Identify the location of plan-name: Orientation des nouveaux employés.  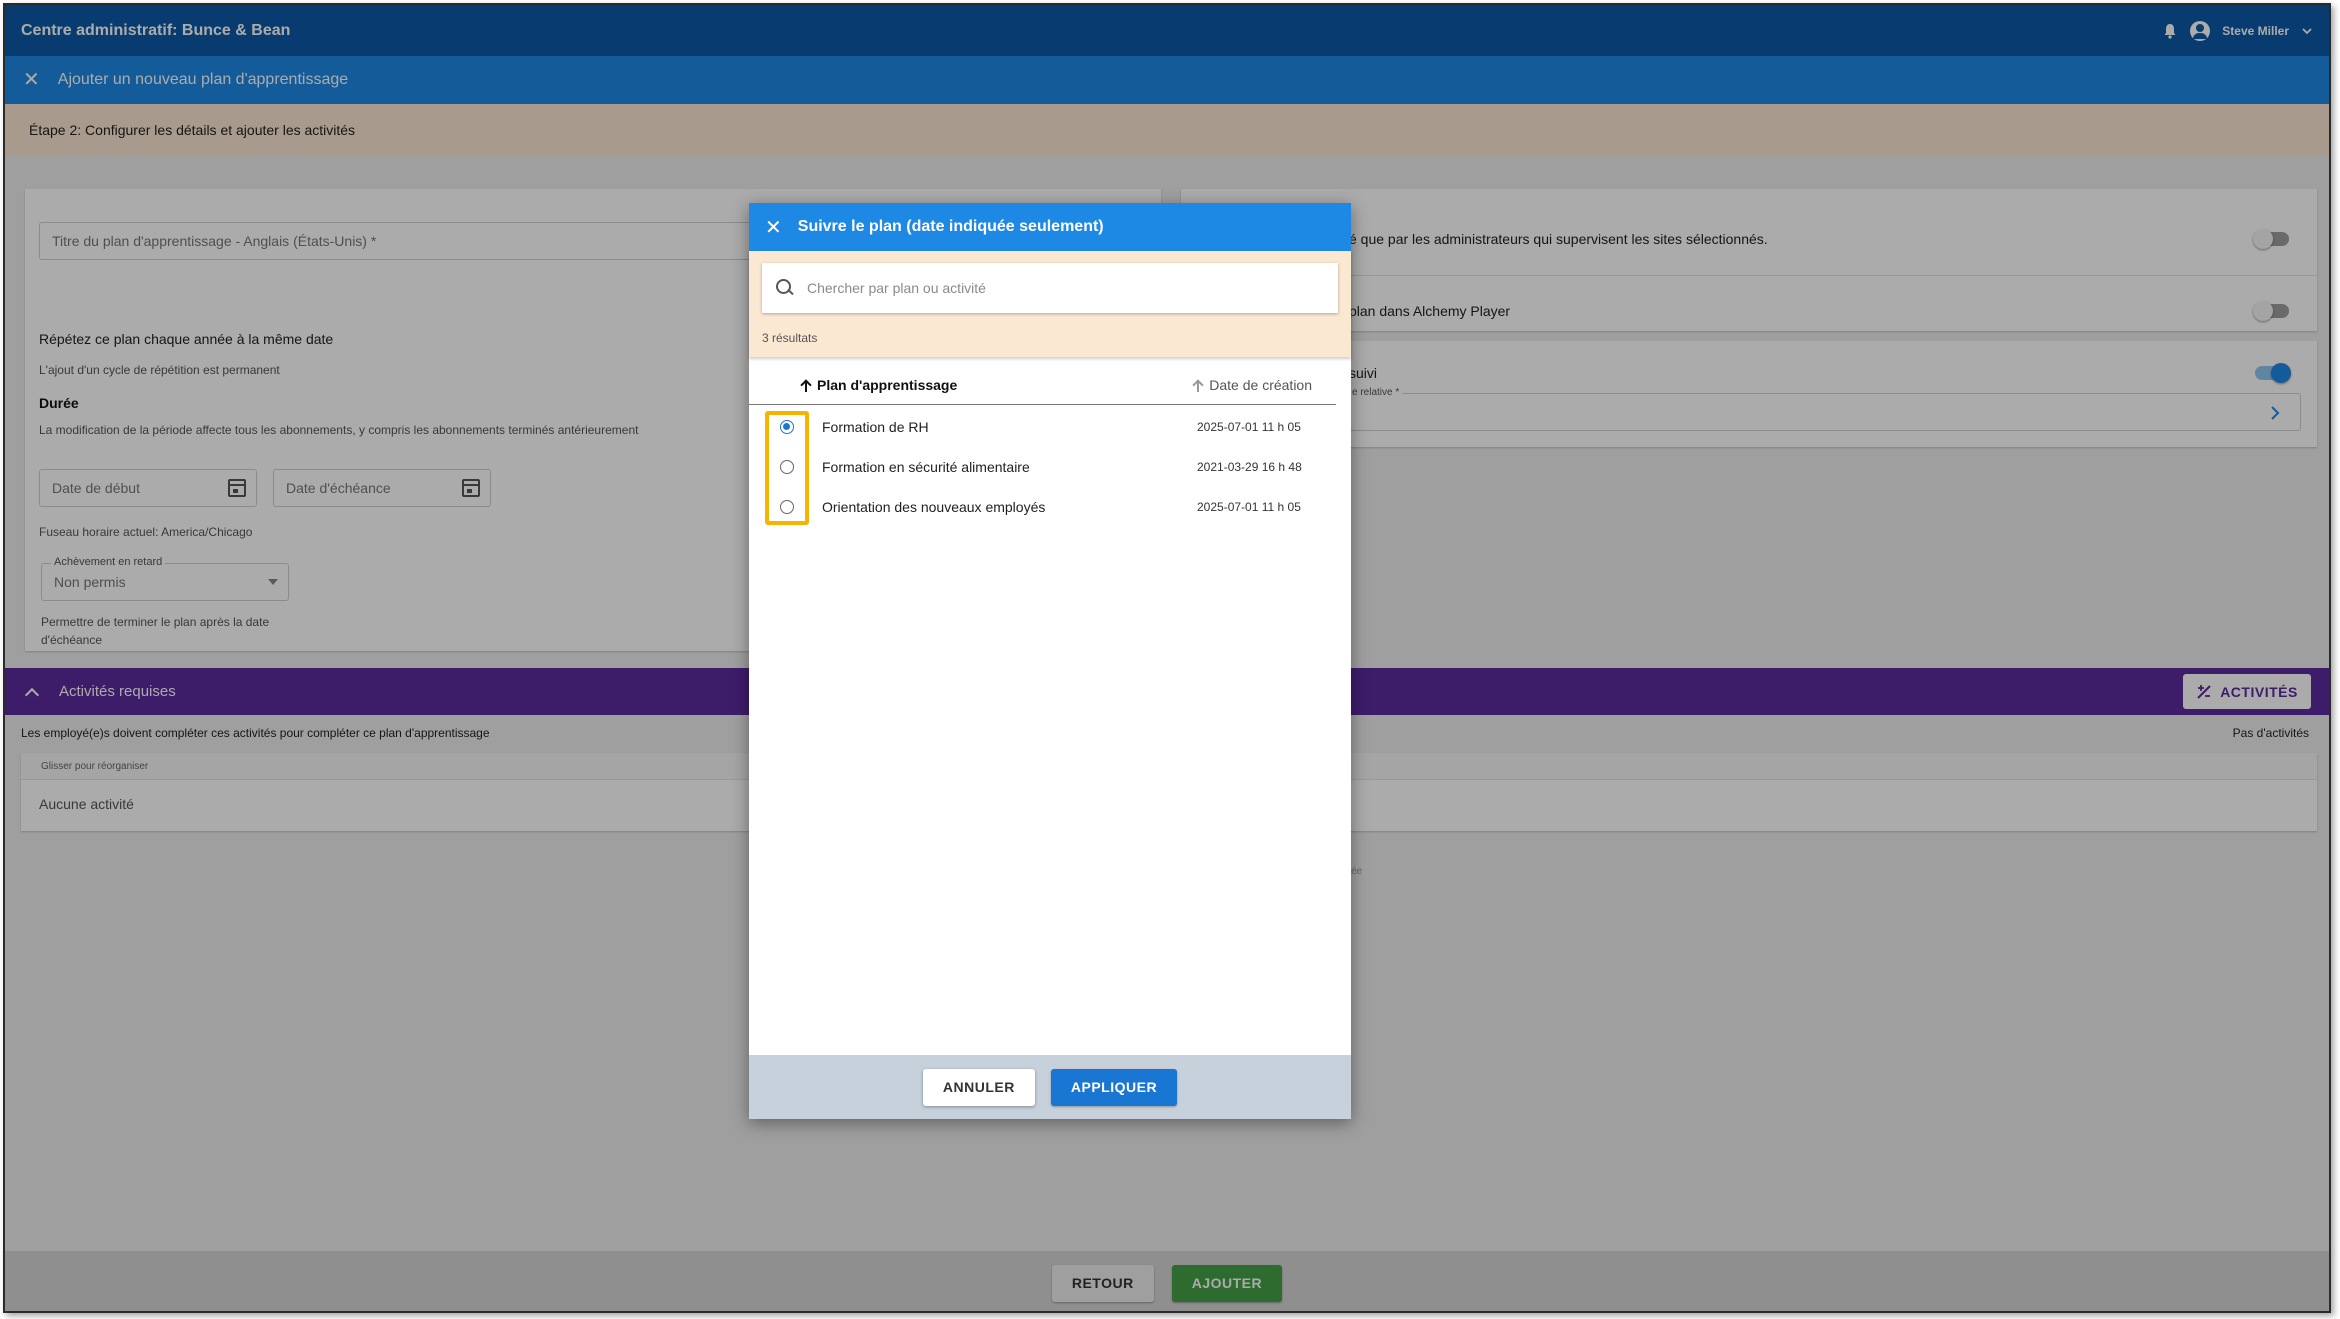
(934, 507).